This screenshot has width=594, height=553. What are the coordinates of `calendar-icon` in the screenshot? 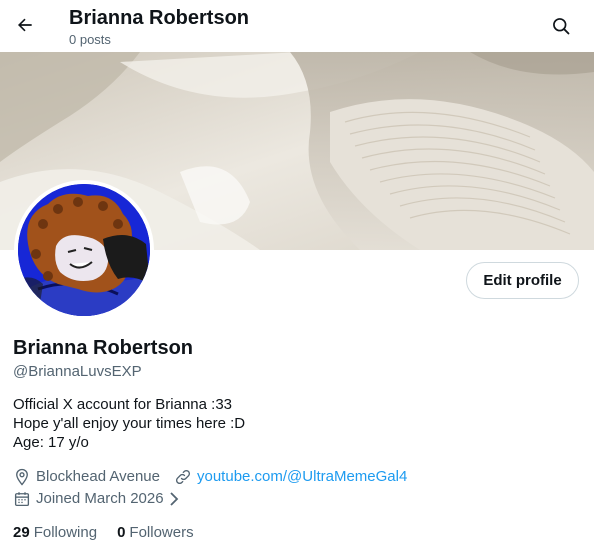 It's located at (22, 498).